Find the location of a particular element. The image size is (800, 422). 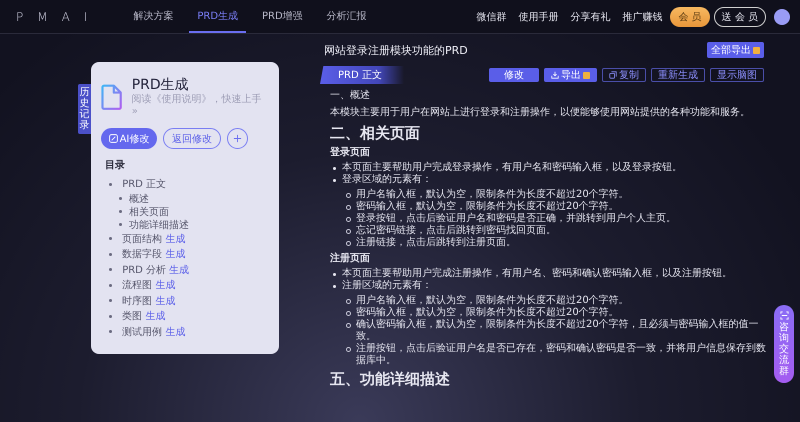

toc-item: 时序图 is located at coordinates (137, 301).